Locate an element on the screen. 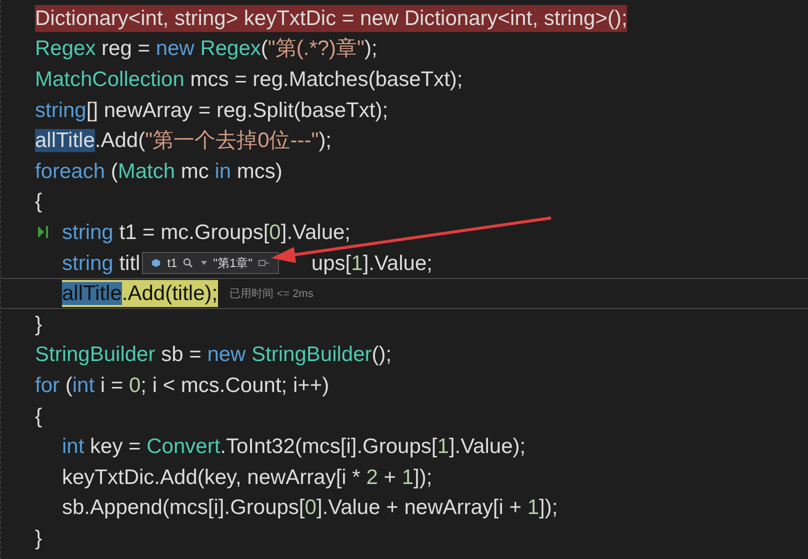 This screenshot has width=808, height=559. code-line: StringBuilder sb = new StringBuilder(); is located at coordinates (213, 355).